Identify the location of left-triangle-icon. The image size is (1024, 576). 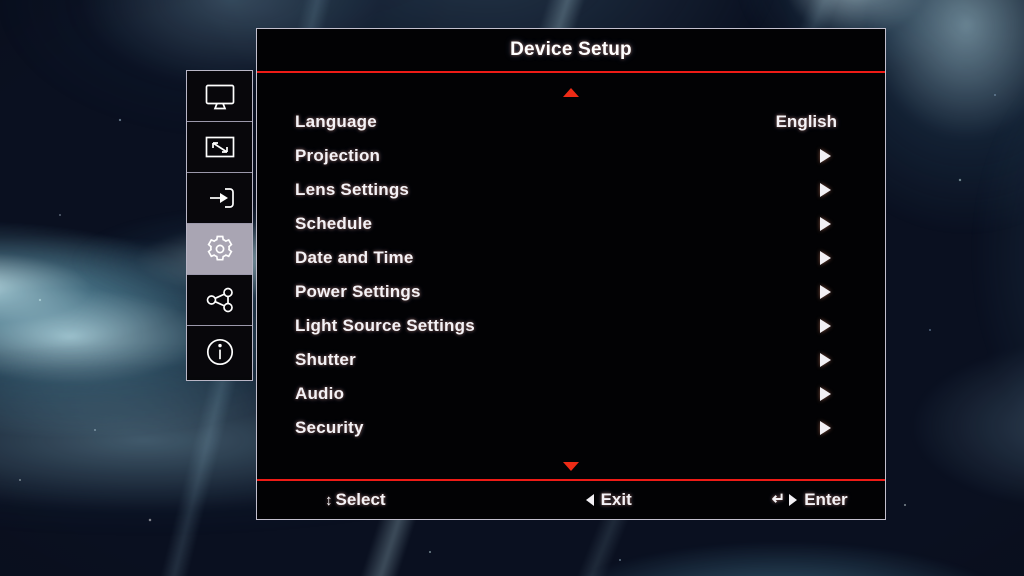
(589, 500).